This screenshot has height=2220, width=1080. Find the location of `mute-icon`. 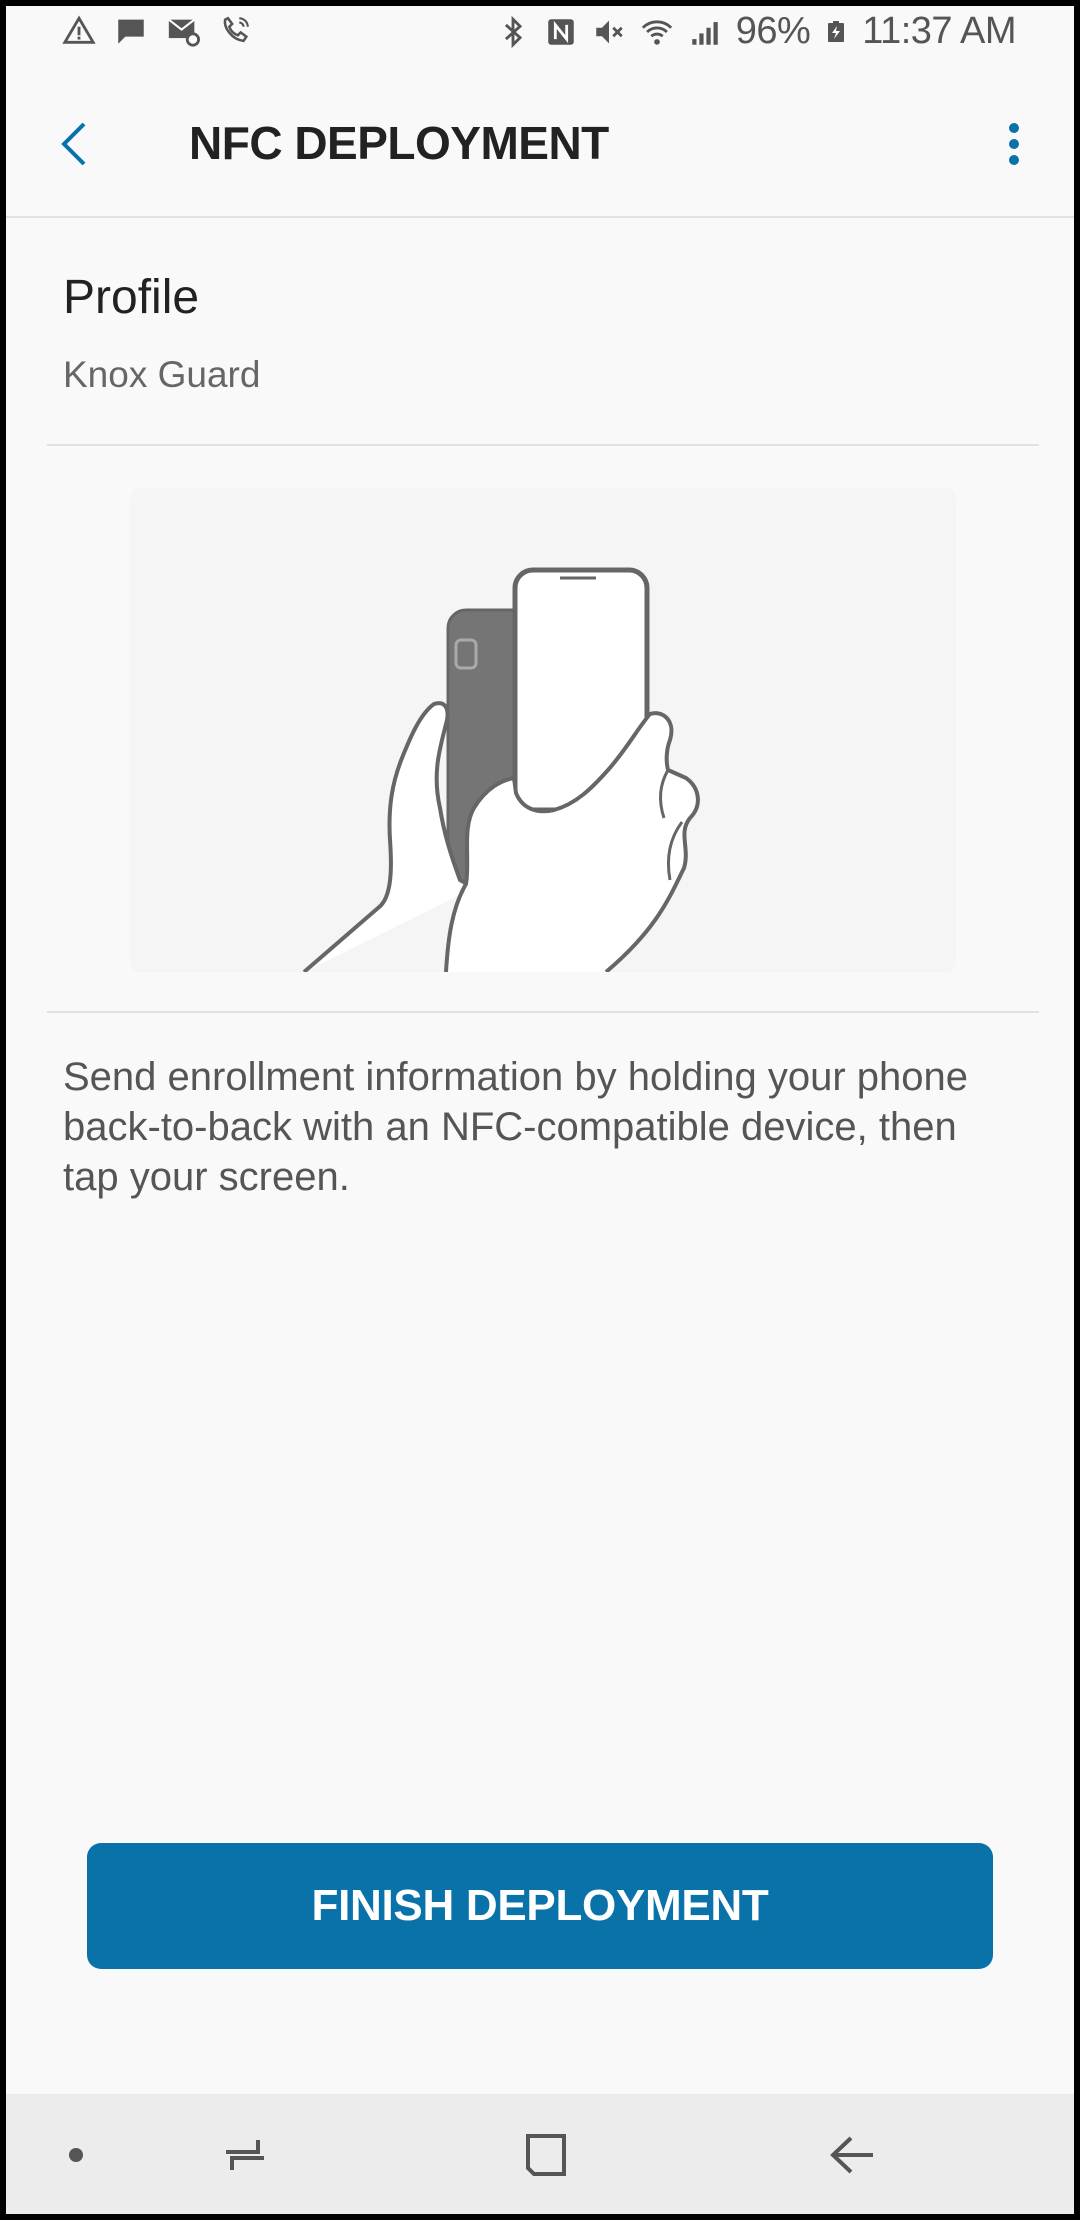

mute-icon is located at coordinates (609, 31).